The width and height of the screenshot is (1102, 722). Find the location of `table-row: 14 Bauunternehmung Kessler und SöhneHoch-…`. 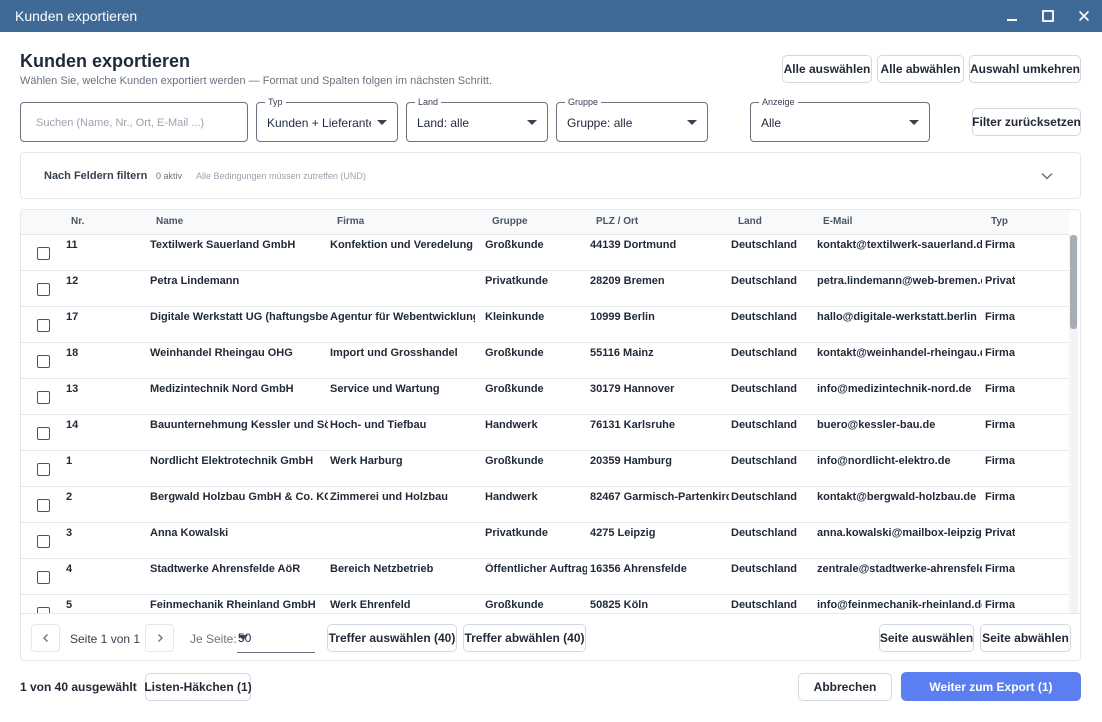

table-row: 14 Bauunternehmung Kessler und SöhneHoch-… is located at coordinates (545, 433).